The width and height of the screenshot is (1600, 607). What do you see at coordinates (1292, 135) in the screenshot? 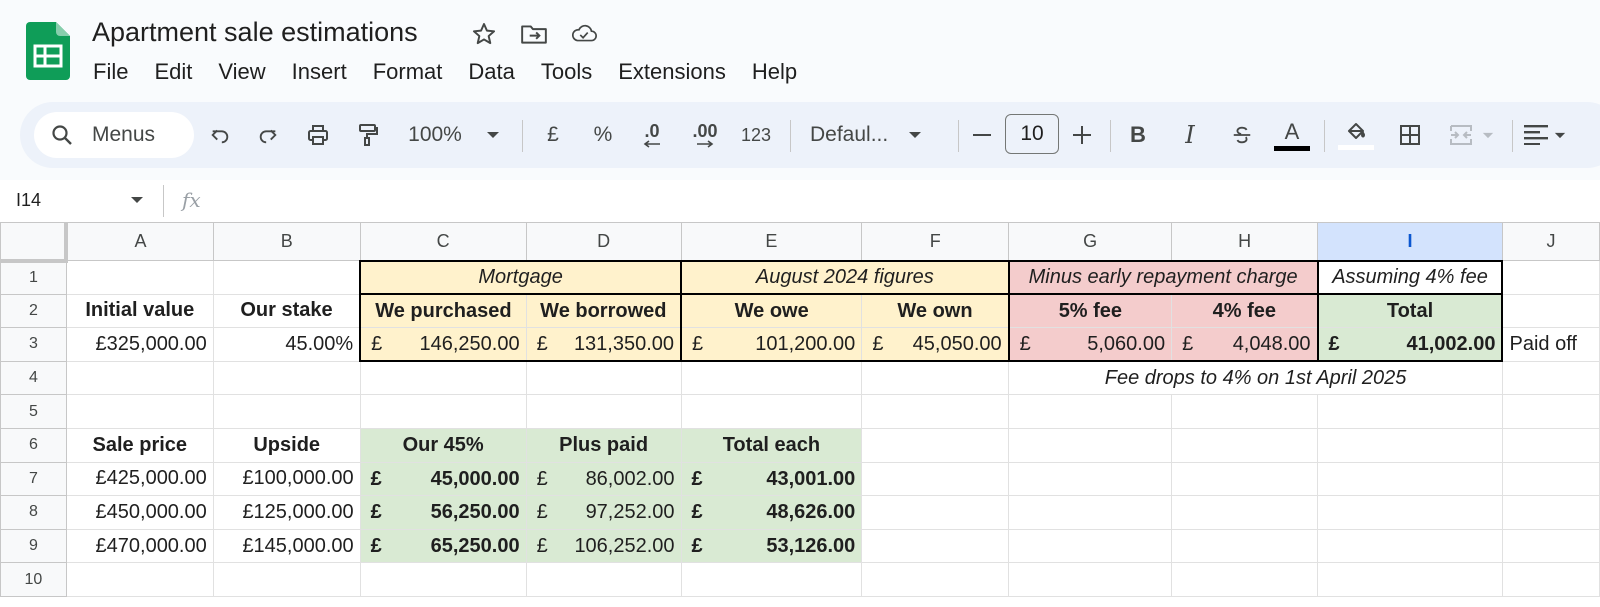
I see `text-color-icon: A` at bounding box center [1292, 135].